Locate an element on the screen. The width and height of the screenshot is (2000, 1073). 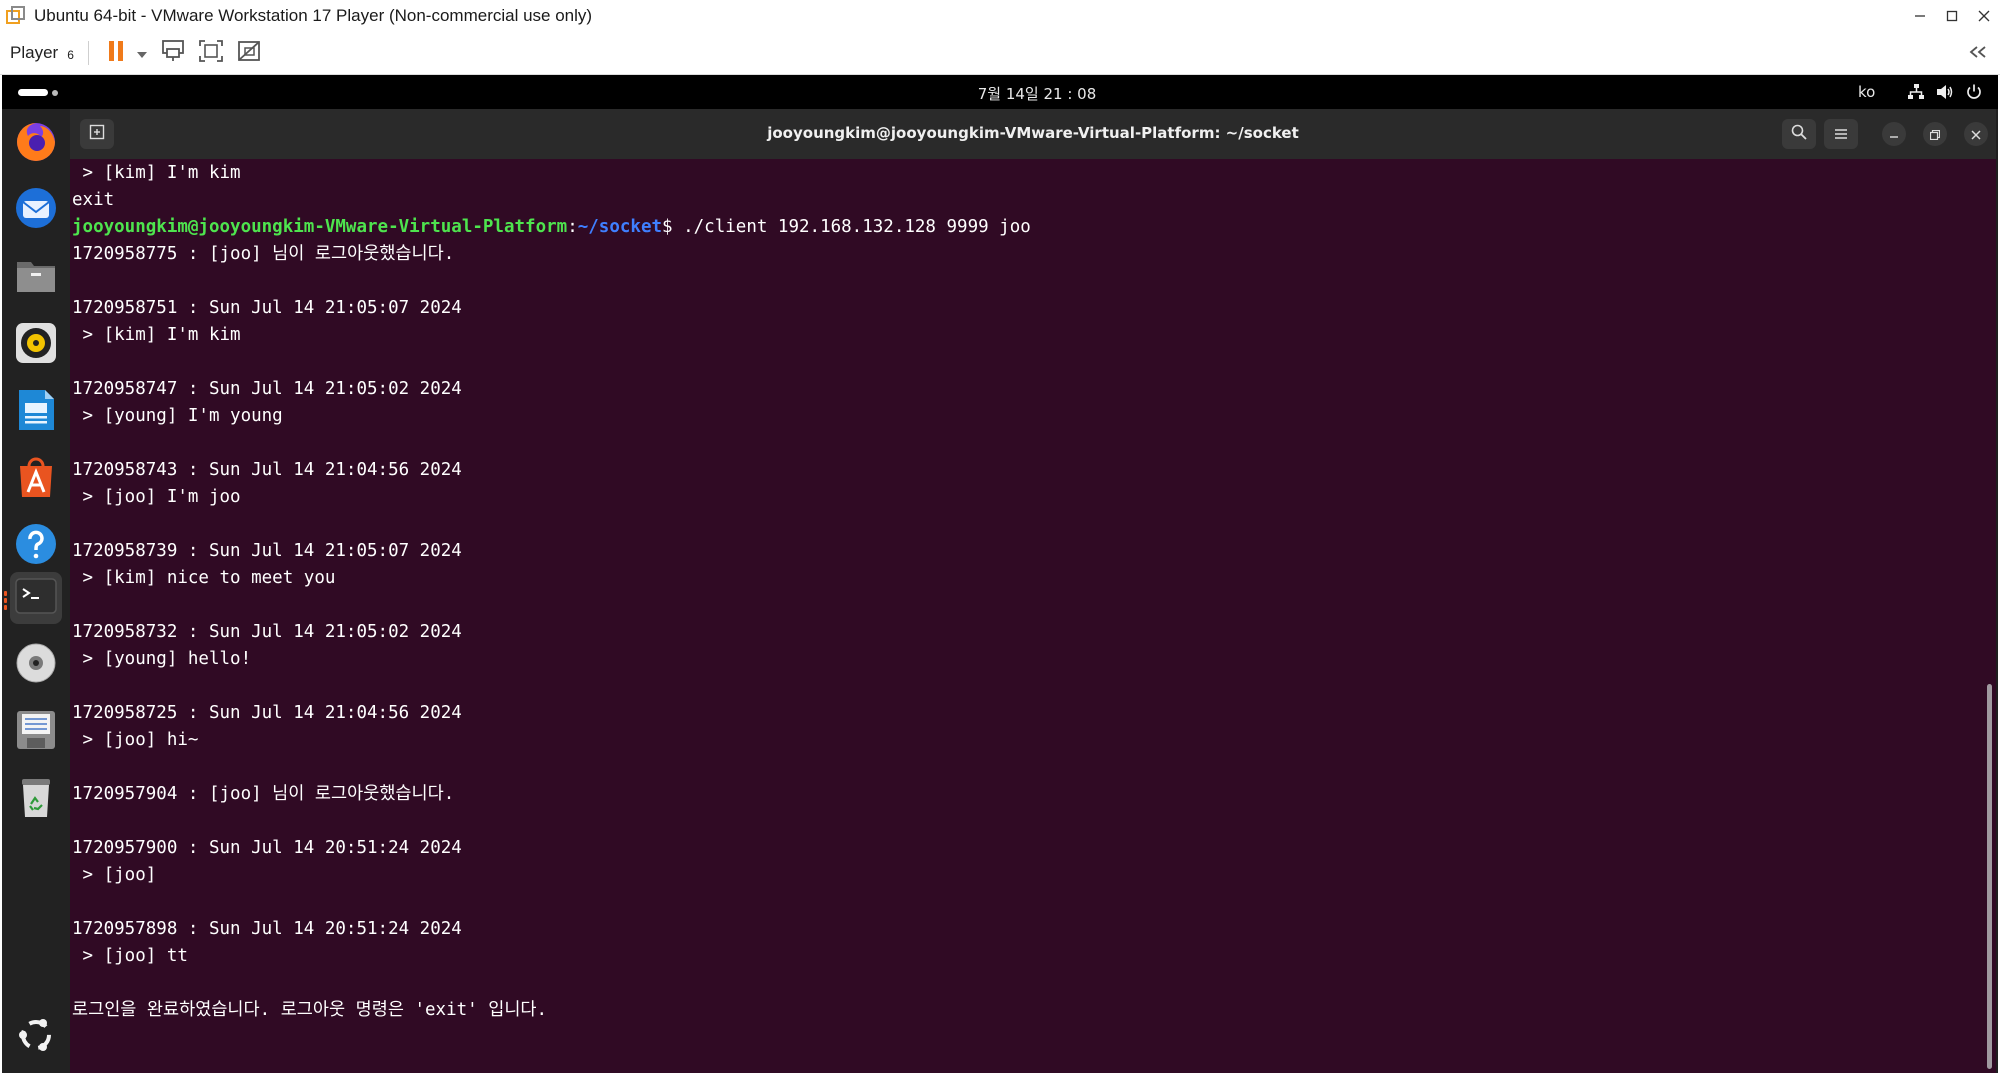
dock-item-terminal is located at coordinates (36, 598).